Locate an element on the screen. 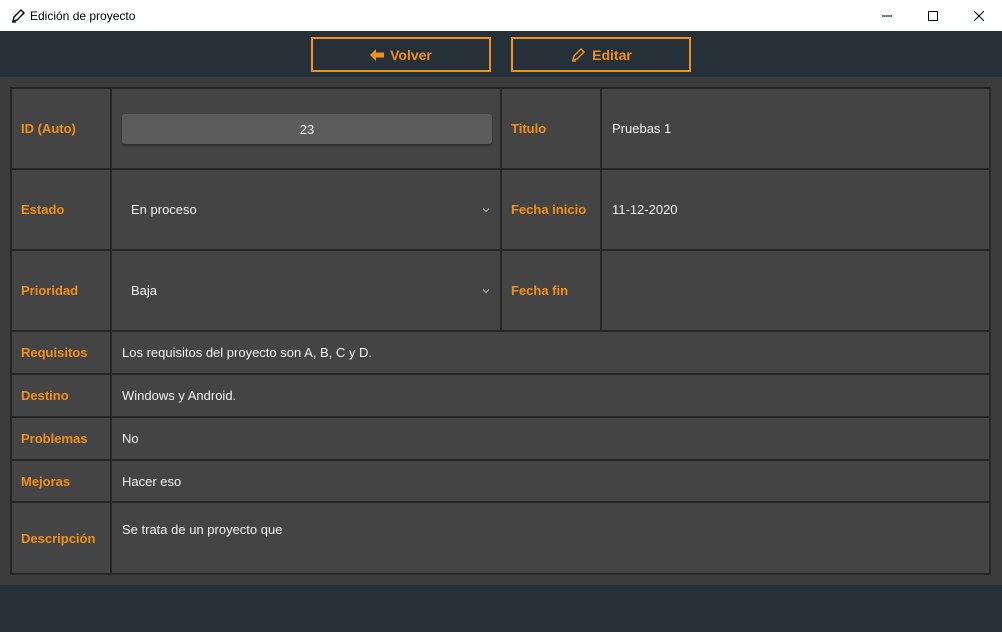  back-button: Volver is located at coordinates (401, 54).